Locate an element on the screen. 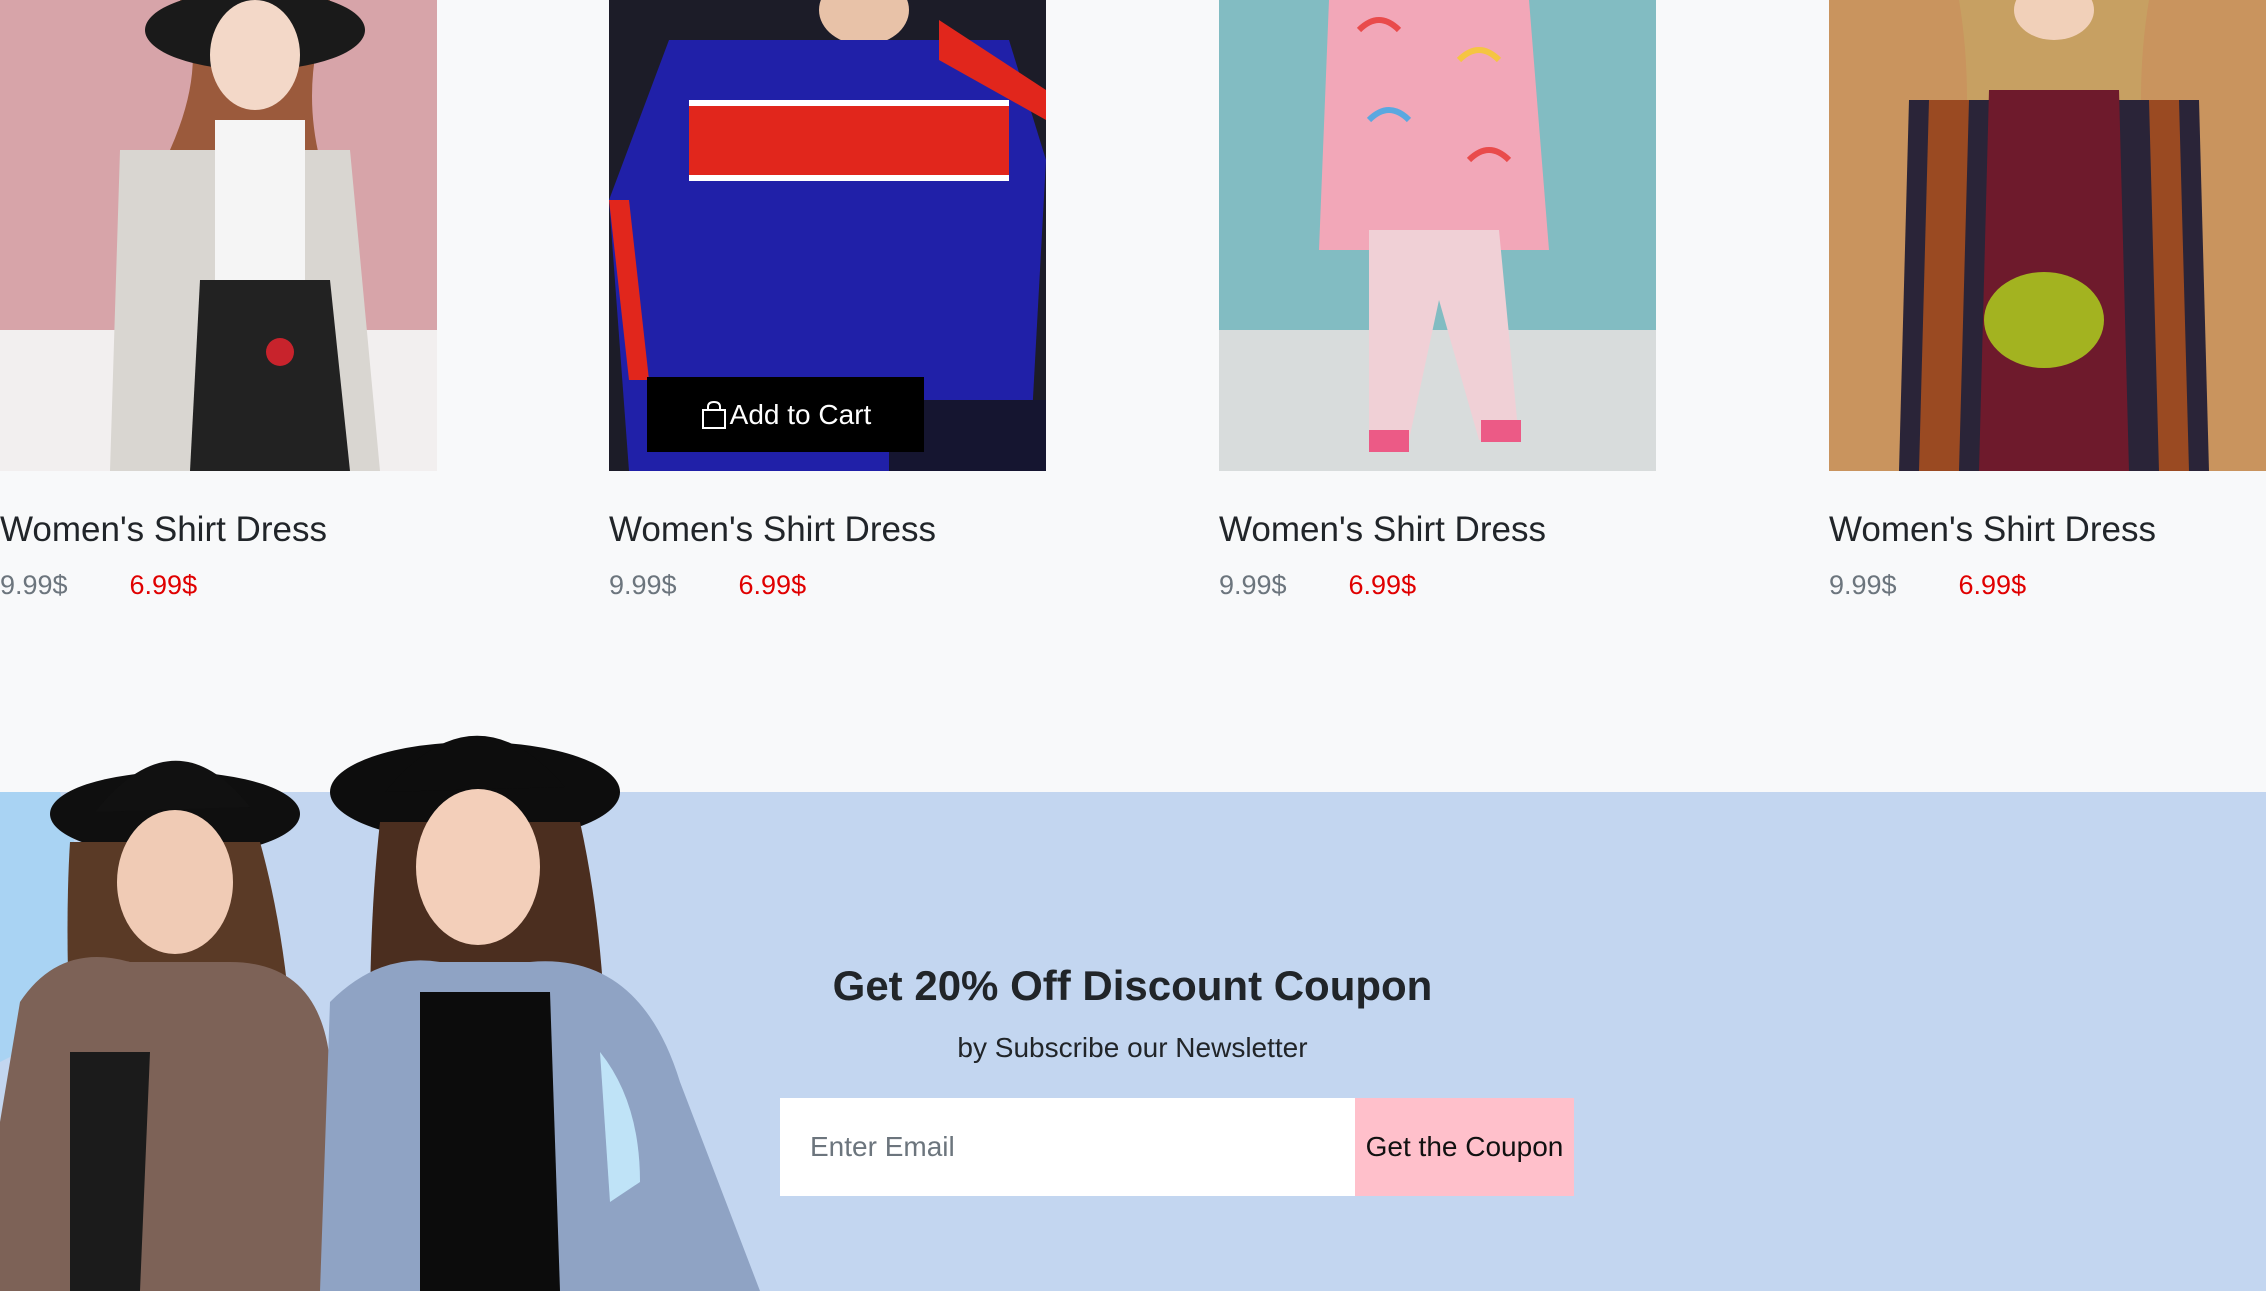  shopping-bag-icon is located at coordinates (714, 415).